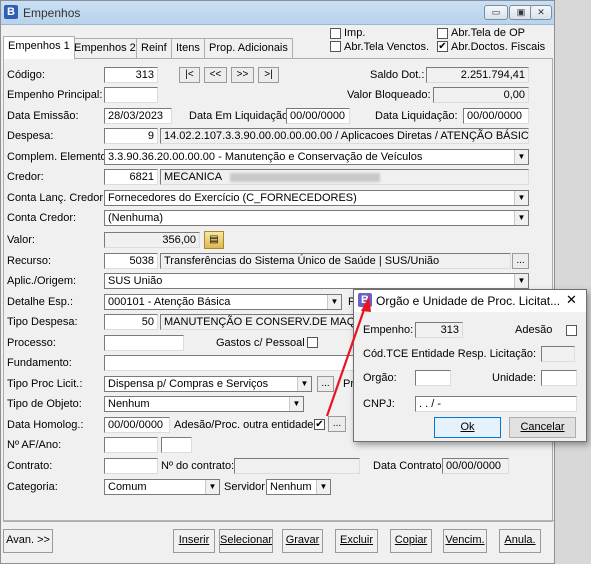  What do you see at coordinates (348, 356) in the screenshot?
I see `annotation-arrow` at bounding box center [348, 356].